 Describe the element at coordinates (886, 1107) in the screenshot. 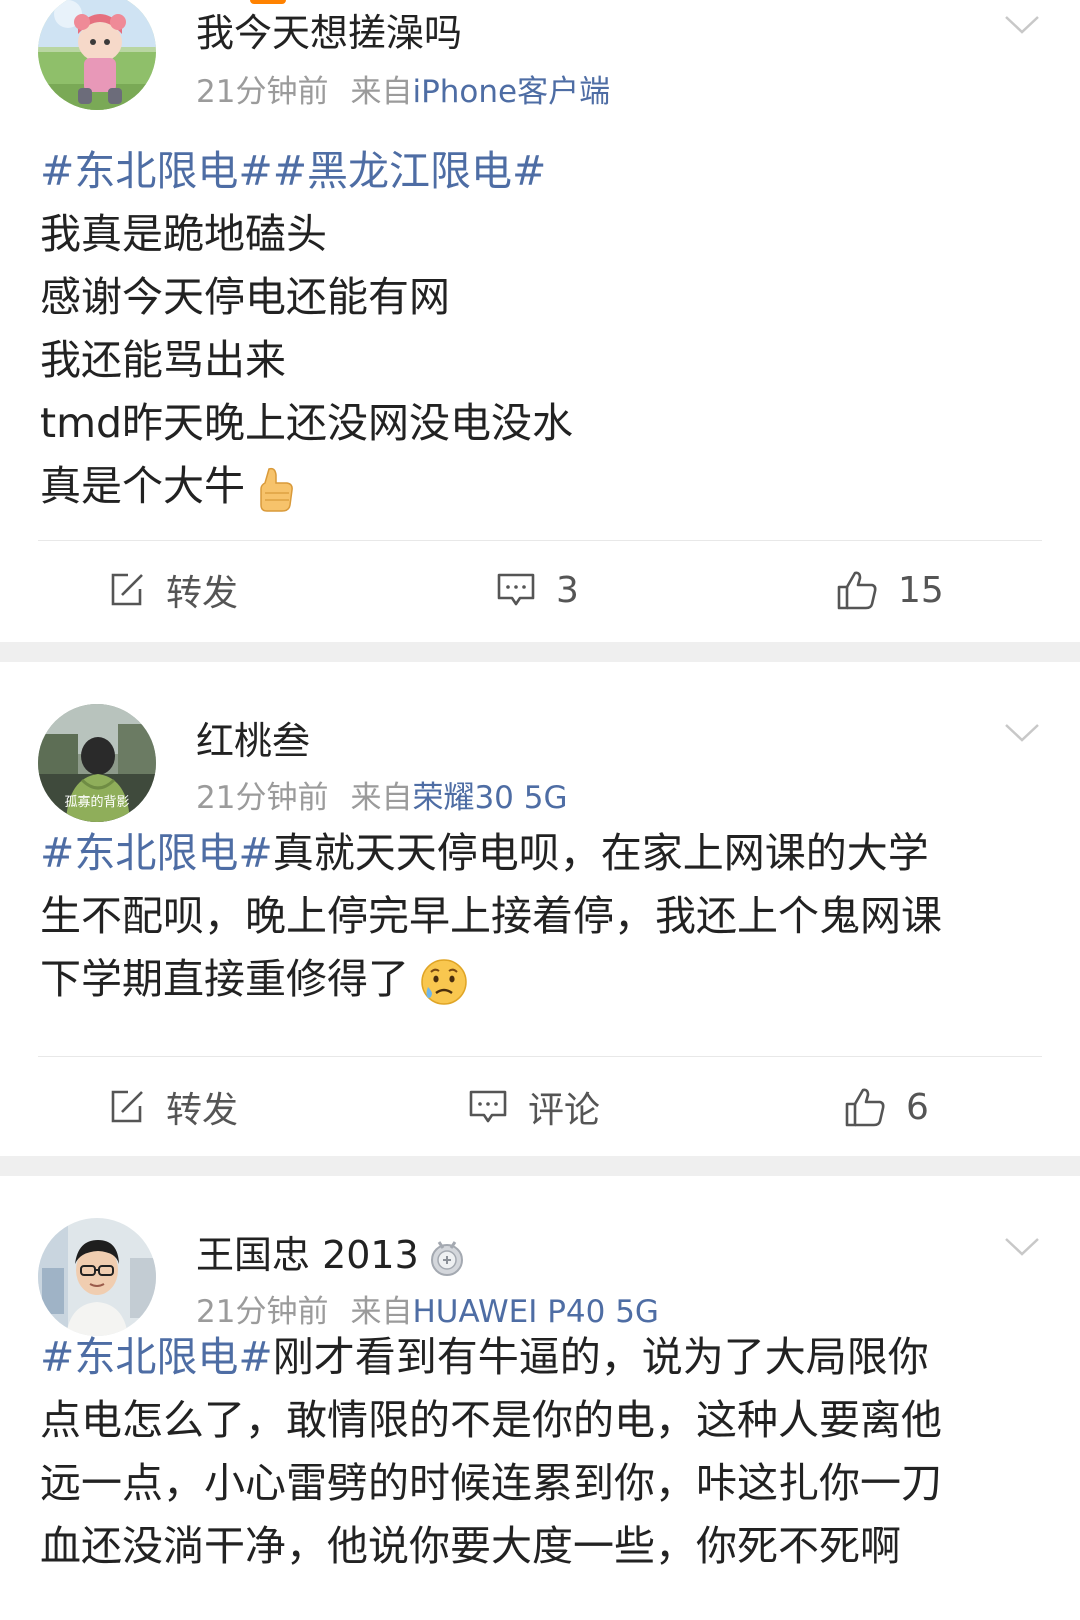

I see `like-button: 6` at that location.